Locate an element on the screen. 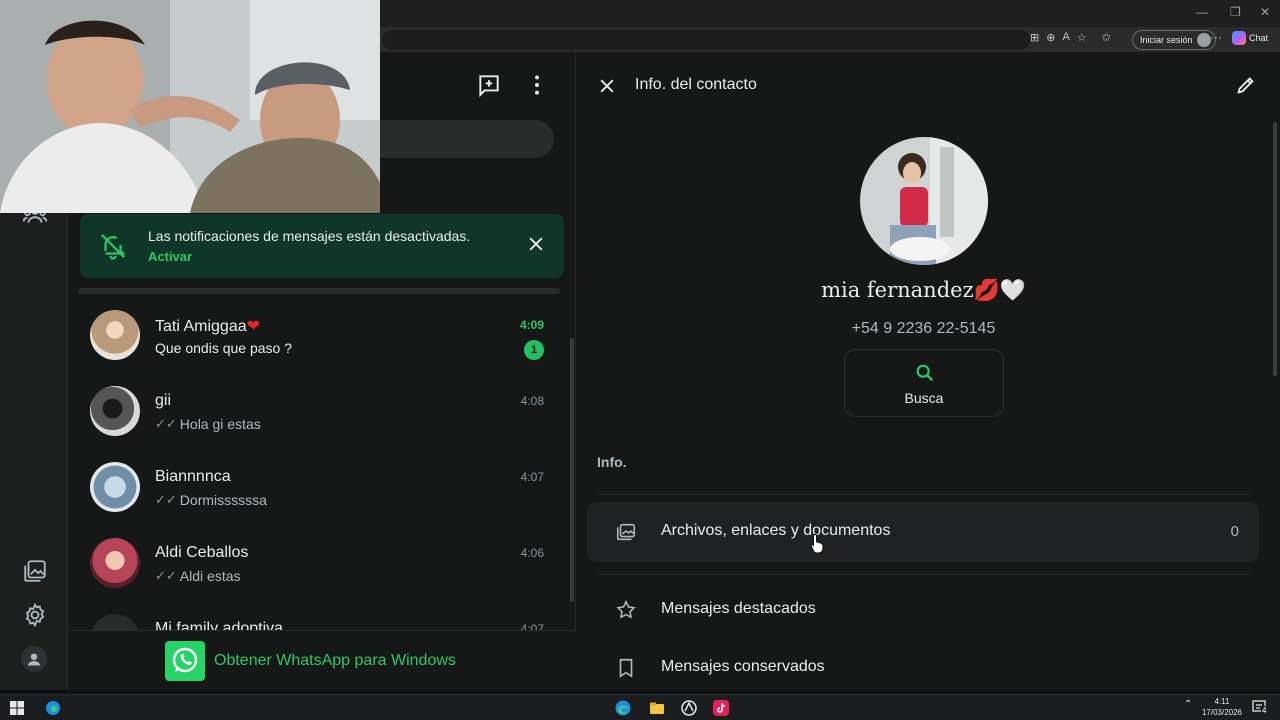 This screenshot has width=1280, height=720. favorites-icon: ✩ is located at coordinates (1106, 37).